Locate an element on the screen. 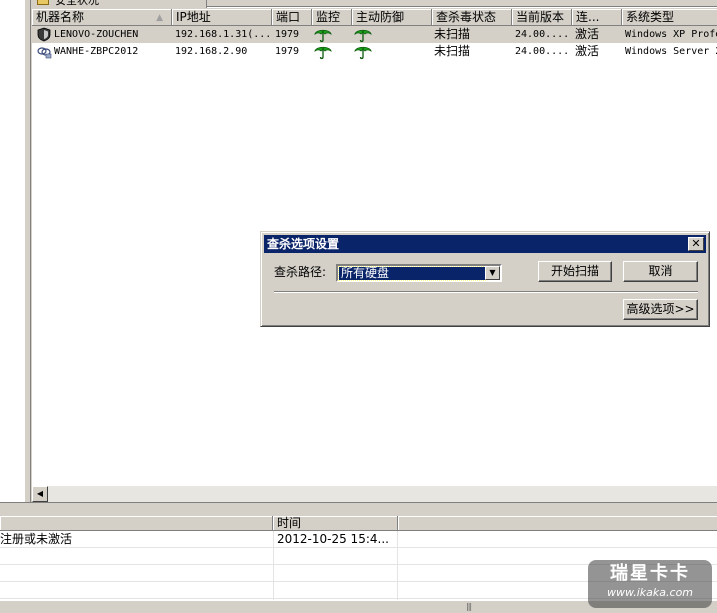 This screenshot has width=717, height=613. folder-icon is located at coordinates (43, 2).